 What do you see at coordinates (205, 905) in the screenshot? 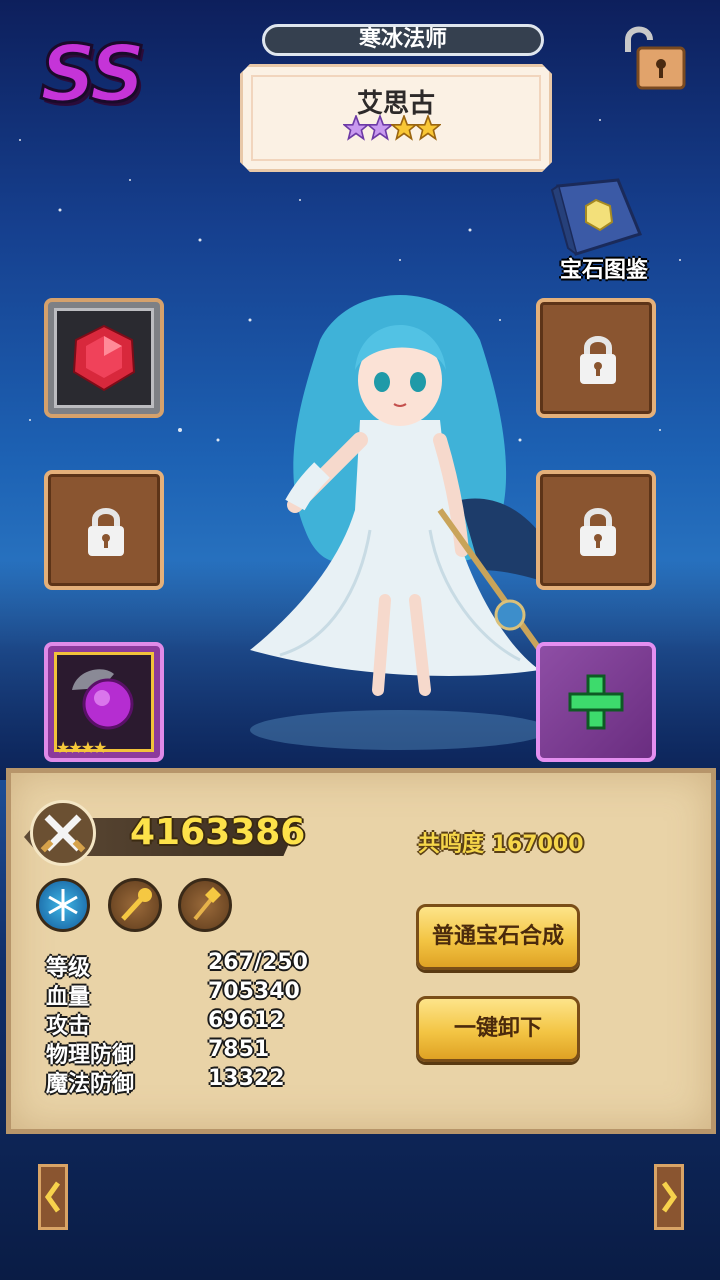
I see `scepter-skill-icon` at bounding box center [205, 905].